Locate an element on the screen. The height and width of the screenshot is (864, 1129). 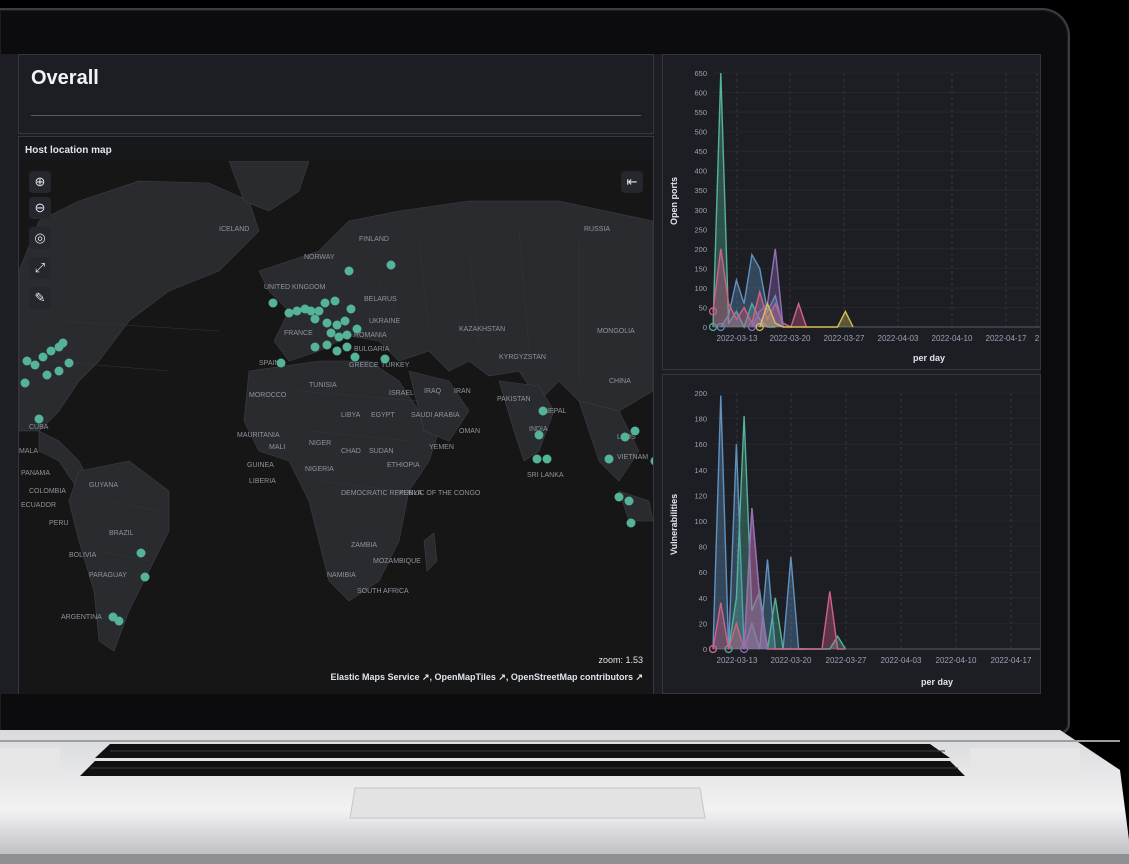
country-label: NORWAY is located at coordinates (319, 257).